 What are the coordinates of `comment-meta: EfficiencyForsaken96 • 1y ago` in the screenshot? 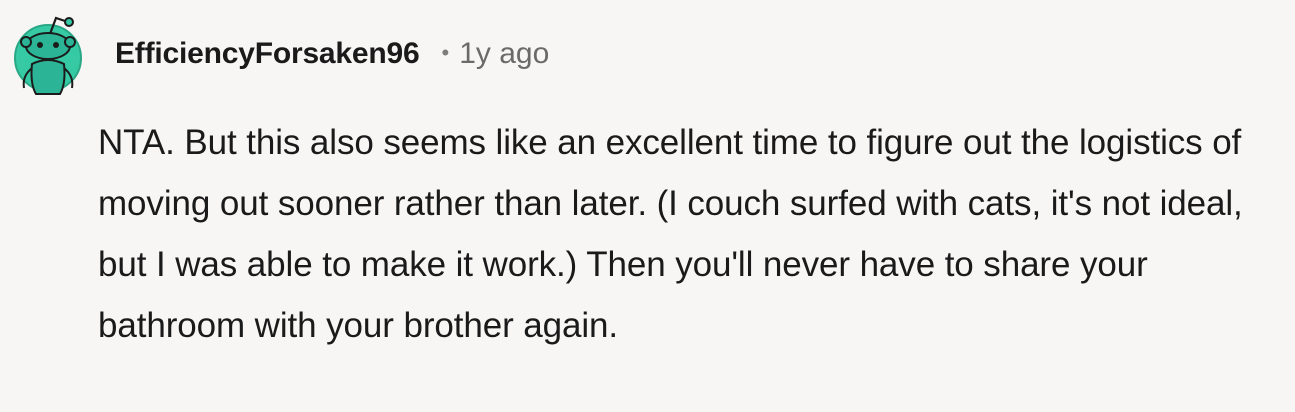 It's located at (332, 54).